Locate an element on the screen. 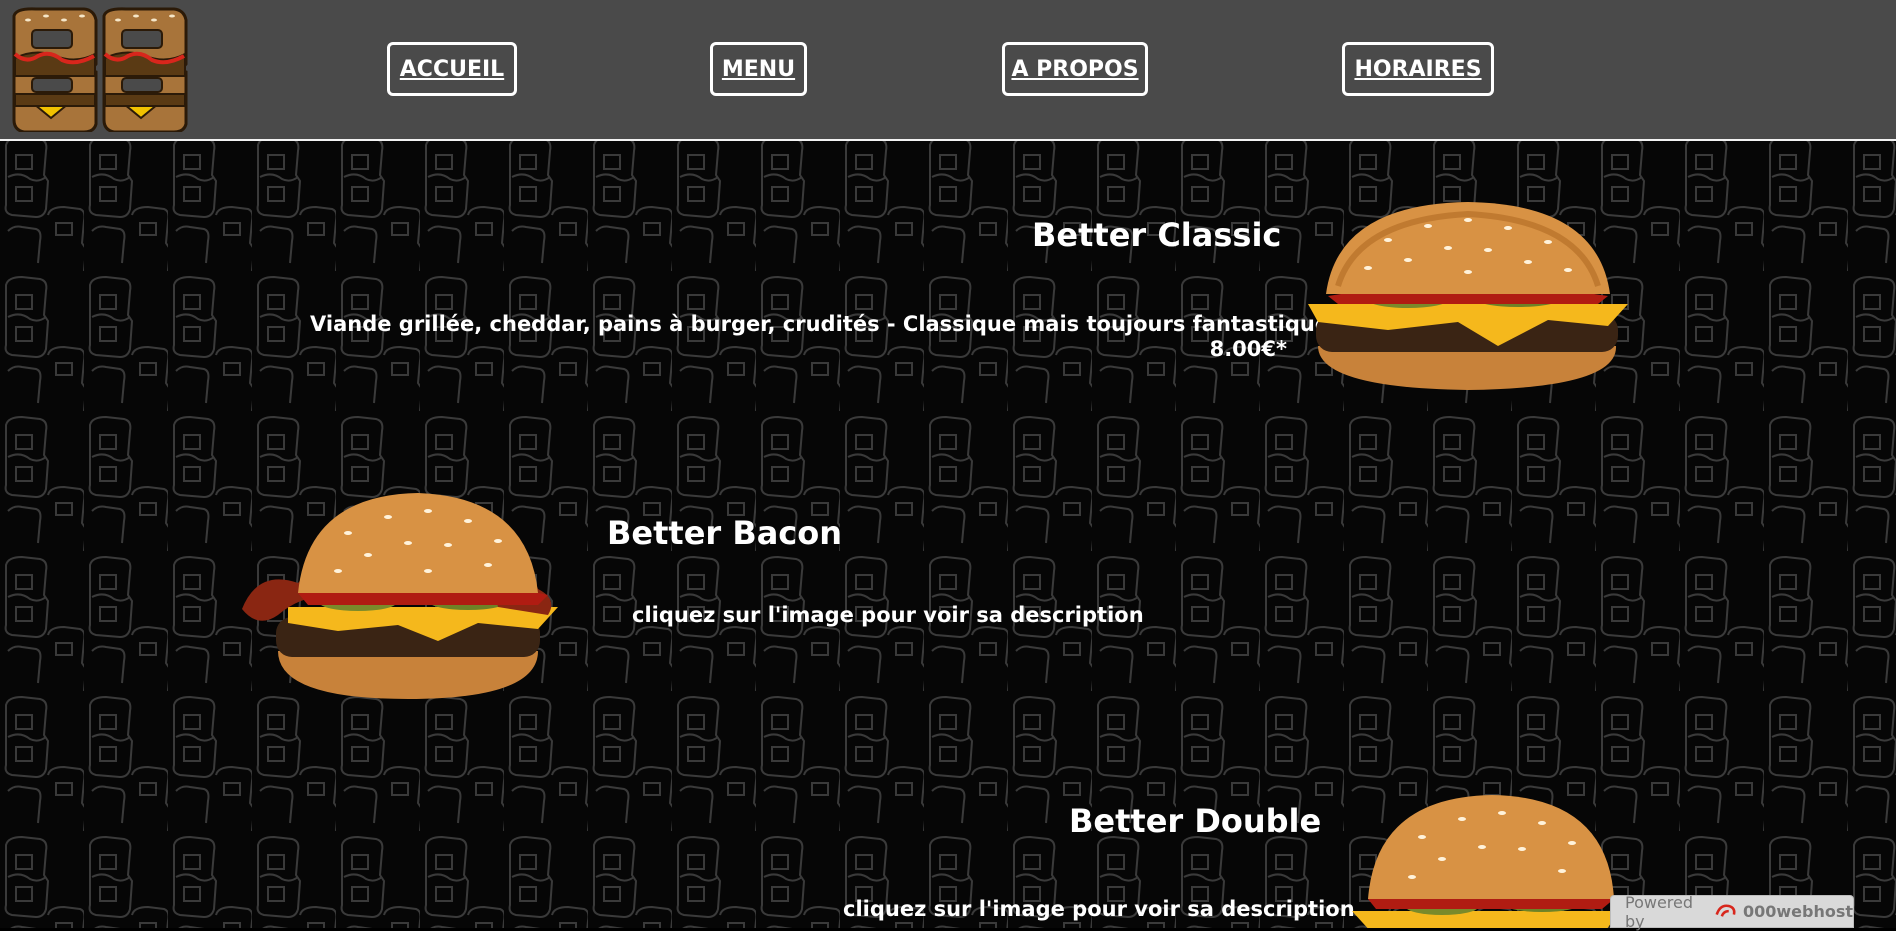  nav-menu-button: MENU is located at coordinates (758, 69).